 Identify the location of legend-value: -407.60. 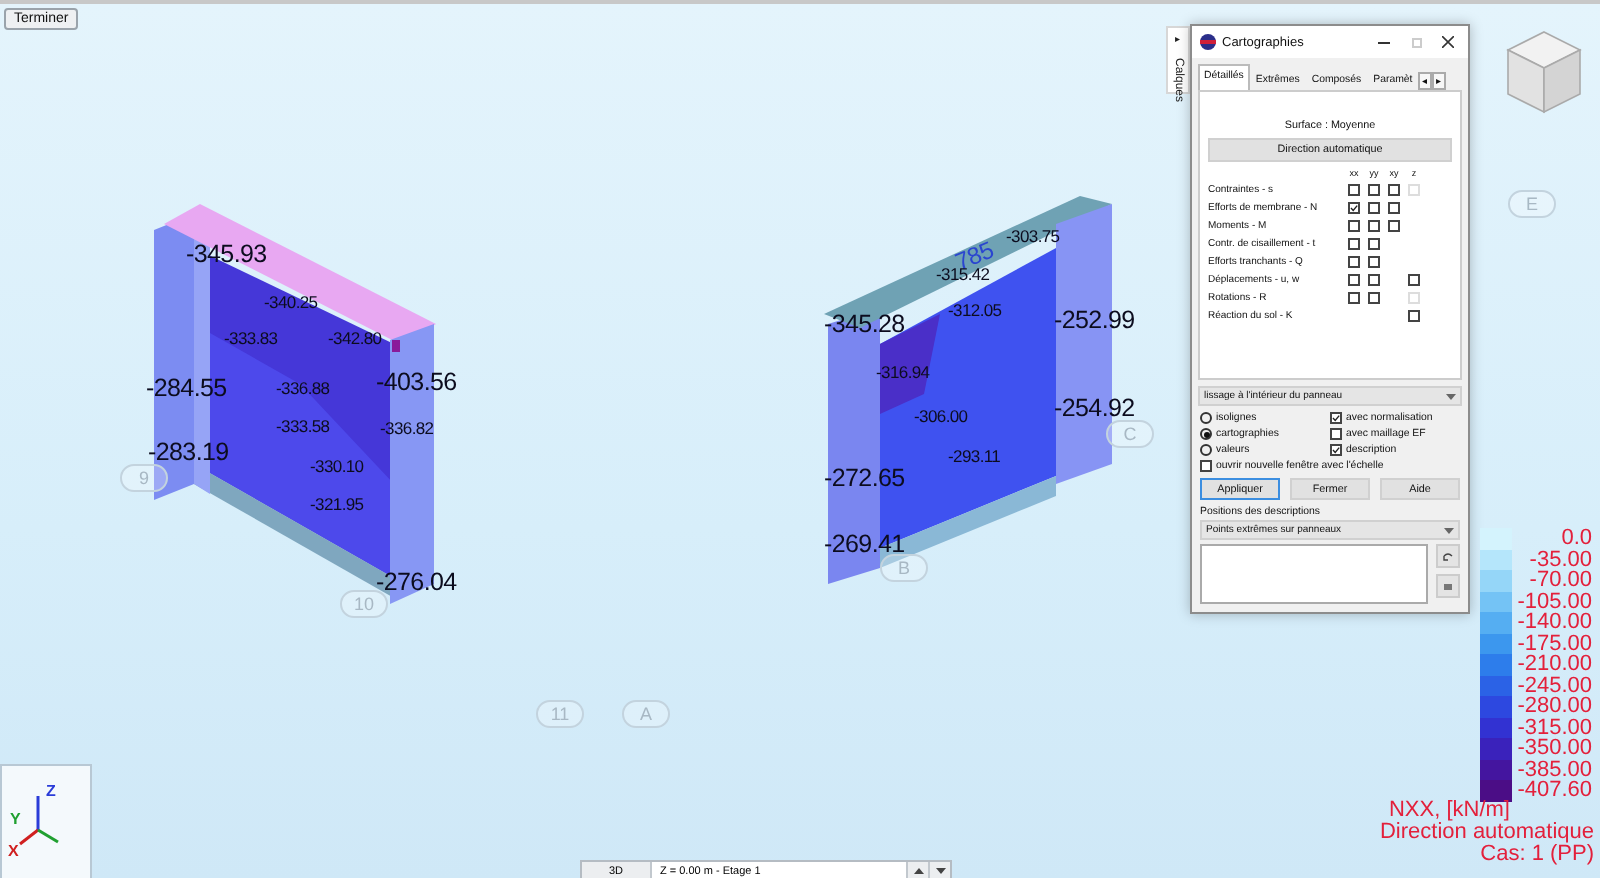
(1554, 790).